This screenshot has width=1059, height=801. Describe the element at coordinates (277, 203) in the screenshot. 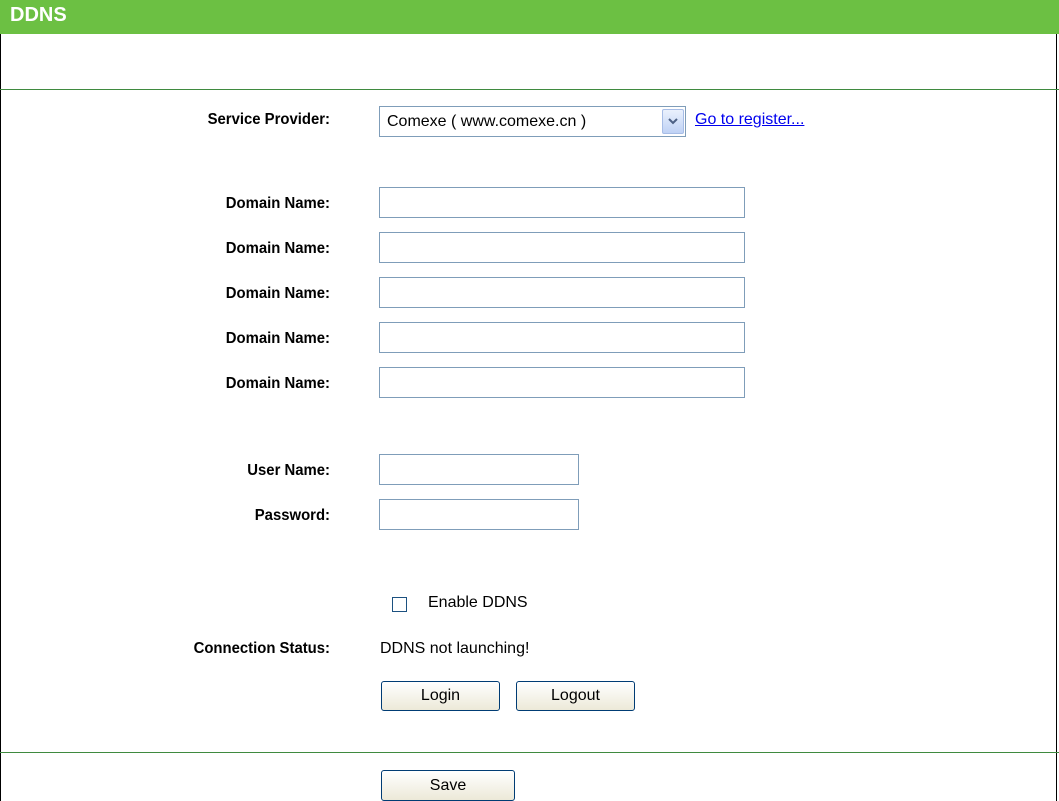

I see `domain-name-label-1: Domain Name:` at that location.